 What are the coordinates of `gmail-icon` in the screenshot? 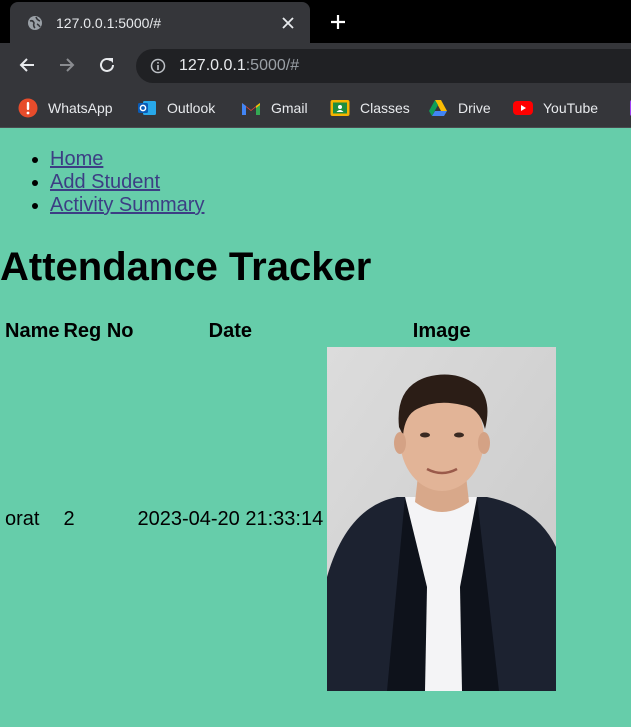 It's located at (251, 108).